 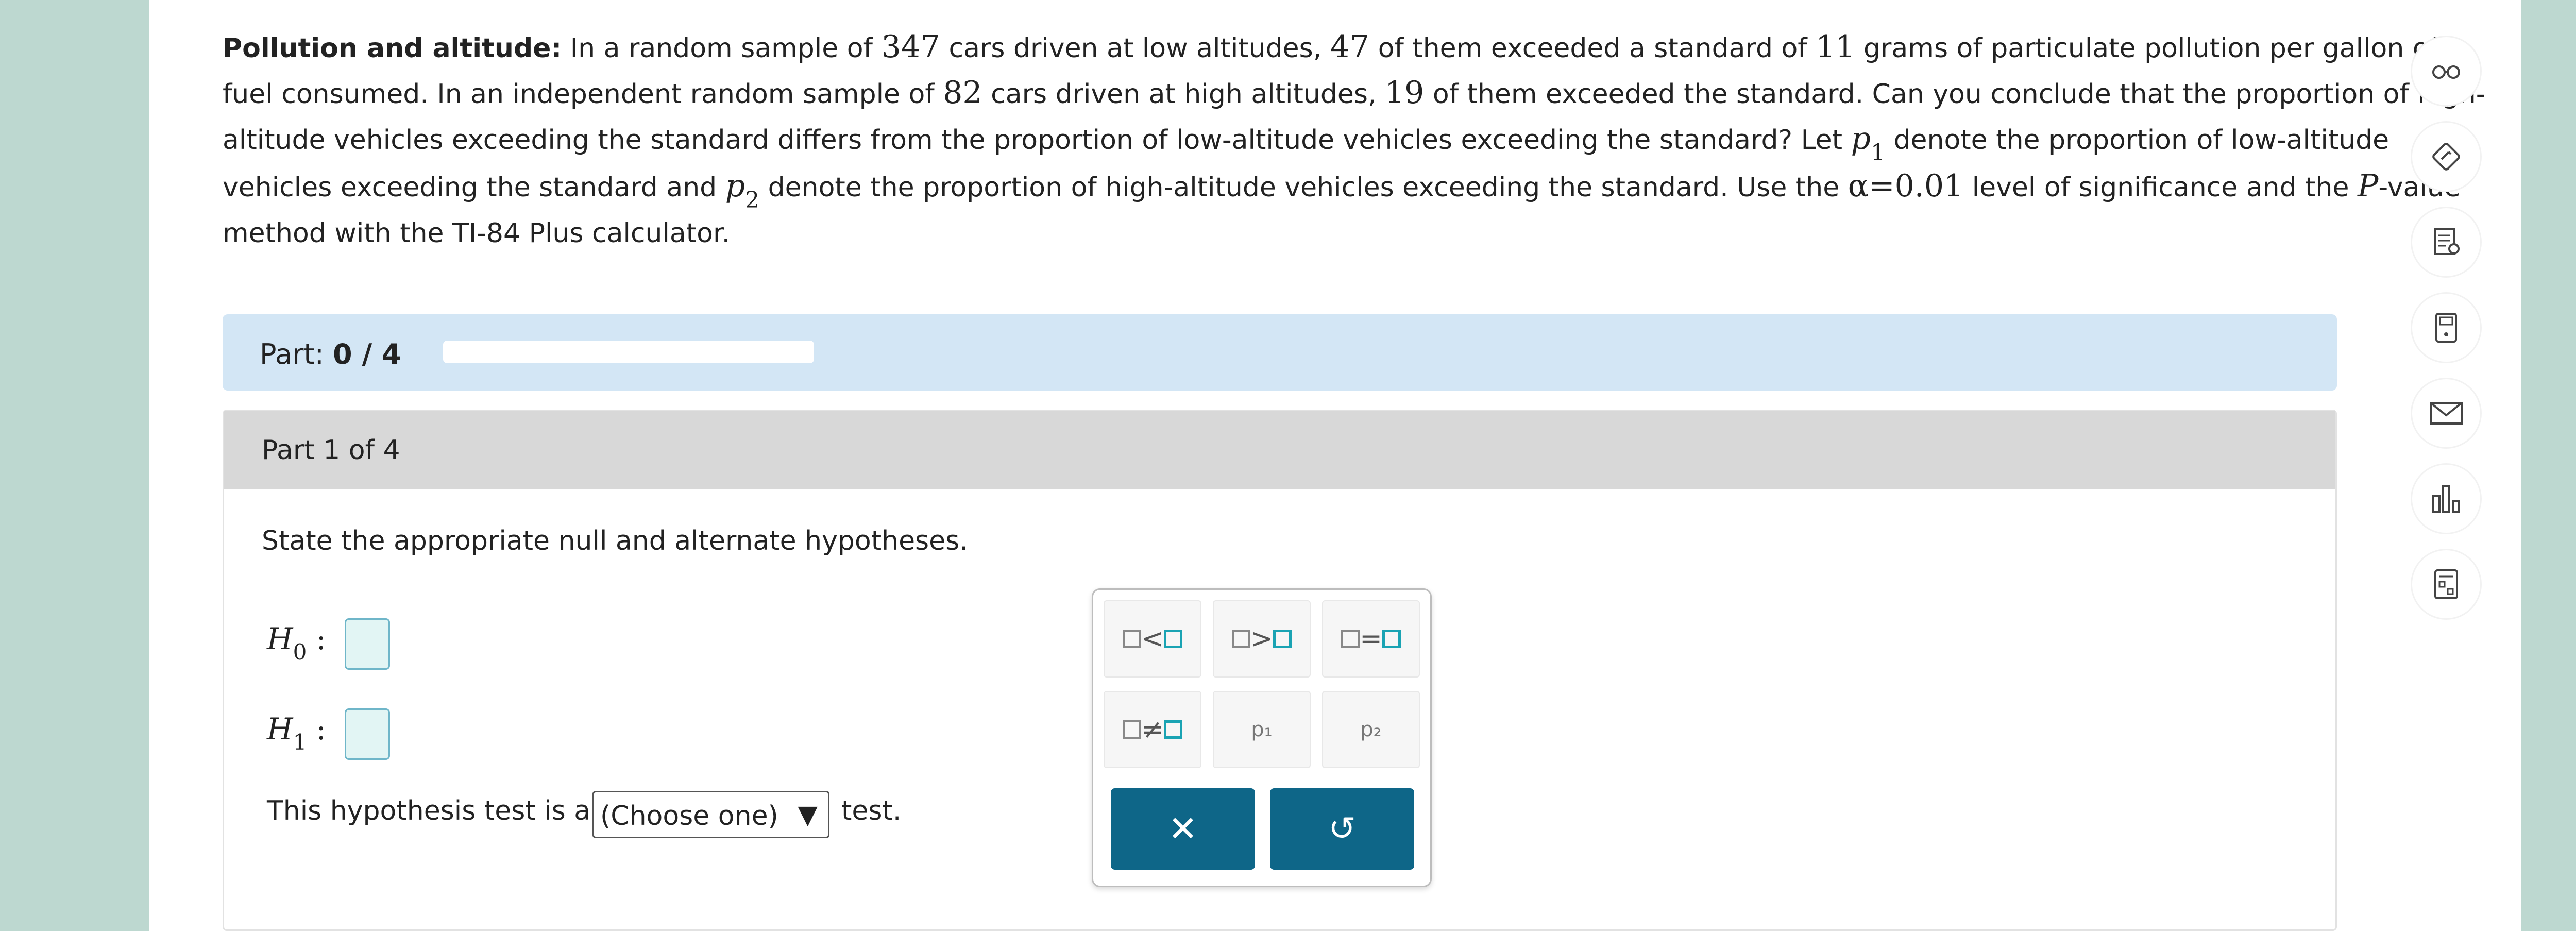 I want to click on part-progress-value: 0 / 4, so click(x=366, y=354).